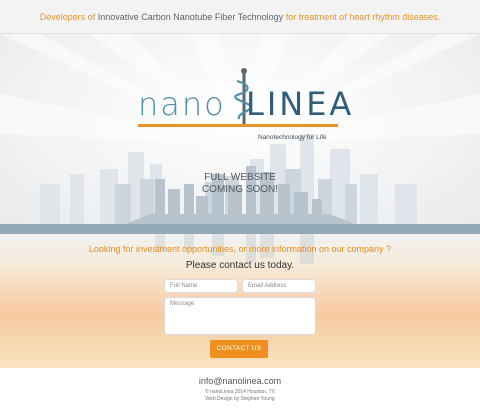 The width and height of the screenshot is (480, 413). I want to click on logo-subtitle: Nanotechnology for Life, so click(292, 137).